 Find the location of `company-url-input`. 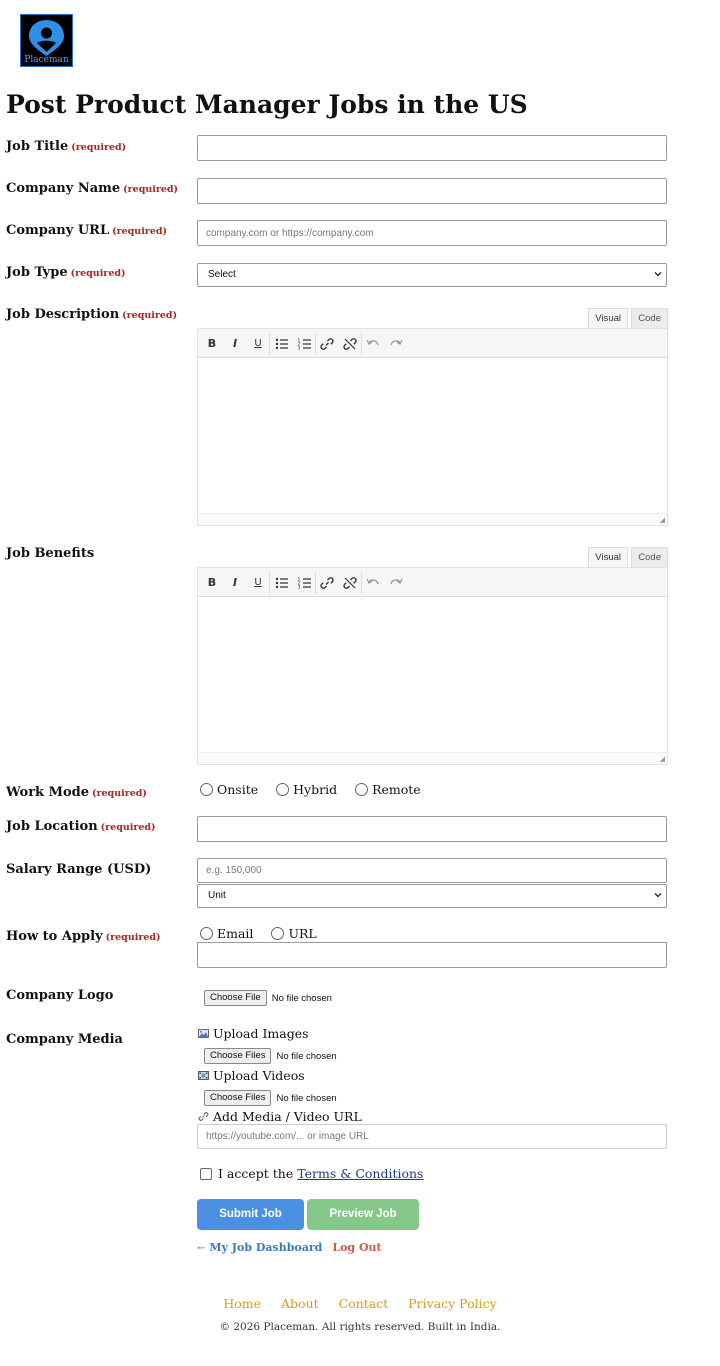

company-url-input is located at coordinates (432, 233).